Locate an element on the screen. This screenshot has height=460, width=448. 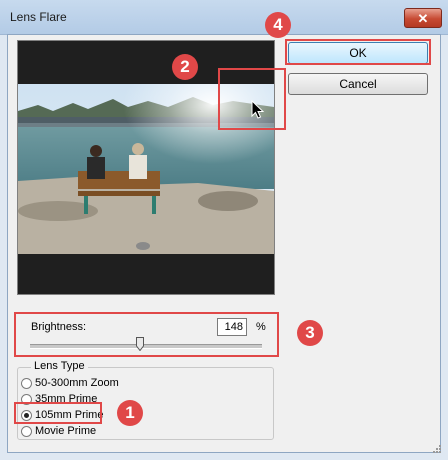
close-icon: ✕ is located at coordinates (423, 18).